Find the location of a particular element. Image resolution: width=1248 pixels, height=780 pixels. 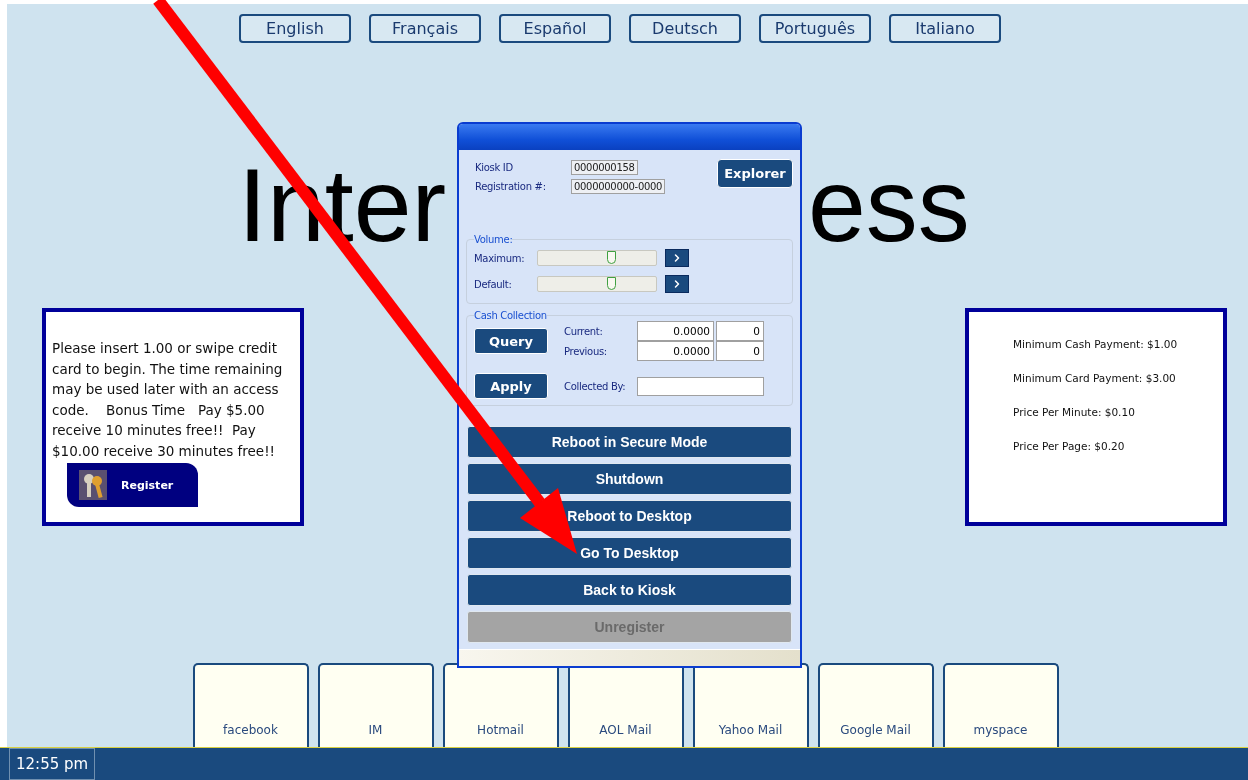

language-button: Italiano is located at coordinates (945, 28).